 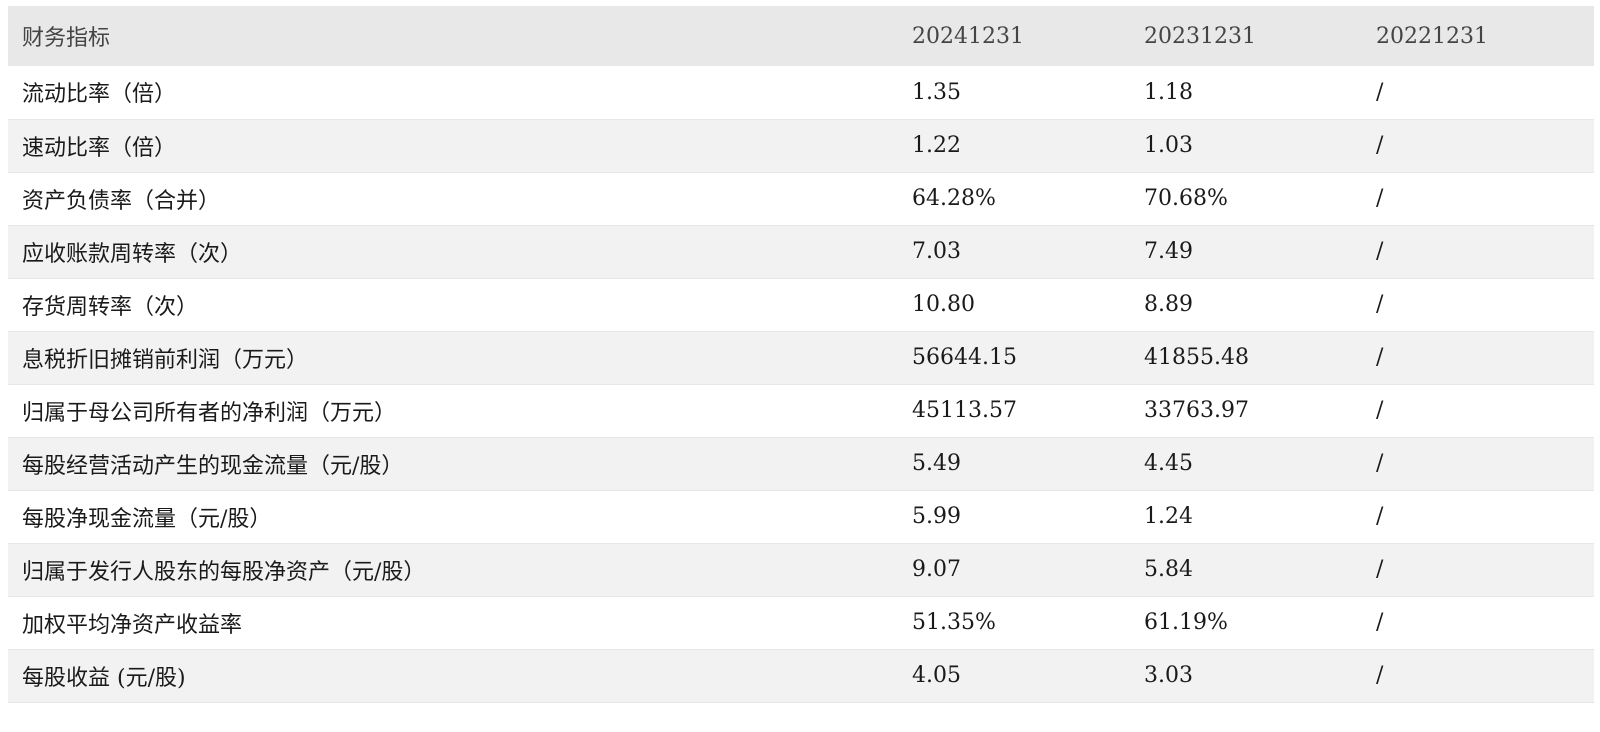 What do you see at coordinates (954, 198) in the screenshot?
I see `row-value-2024: 64.28%` at bounding box center [954, 198].